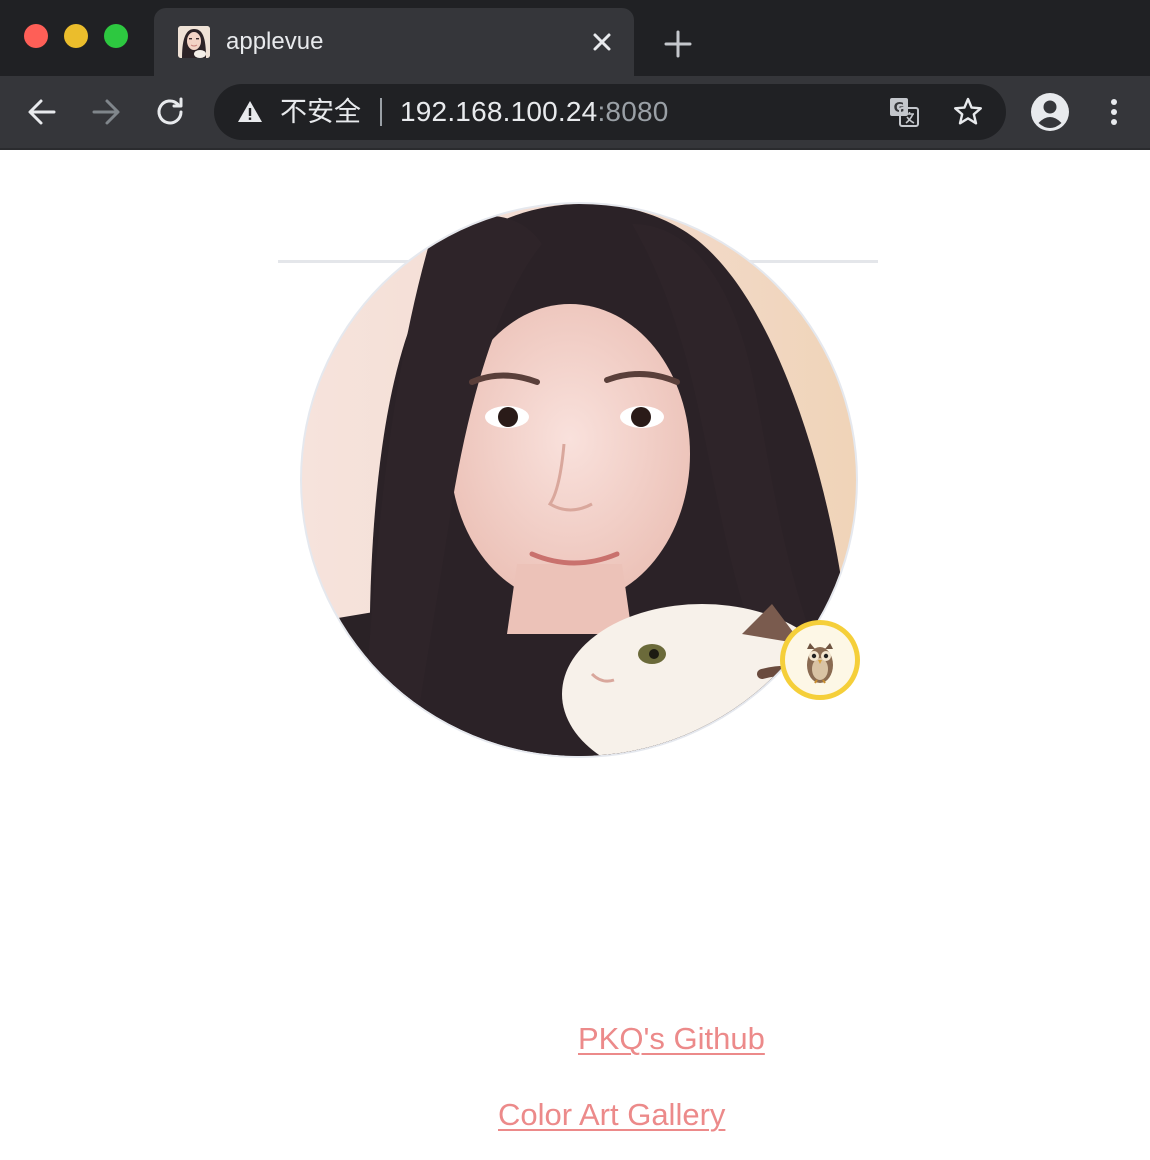  Describe the element at coordinates (678, 44) in the screenshot. I see `plus-icon` at that location.